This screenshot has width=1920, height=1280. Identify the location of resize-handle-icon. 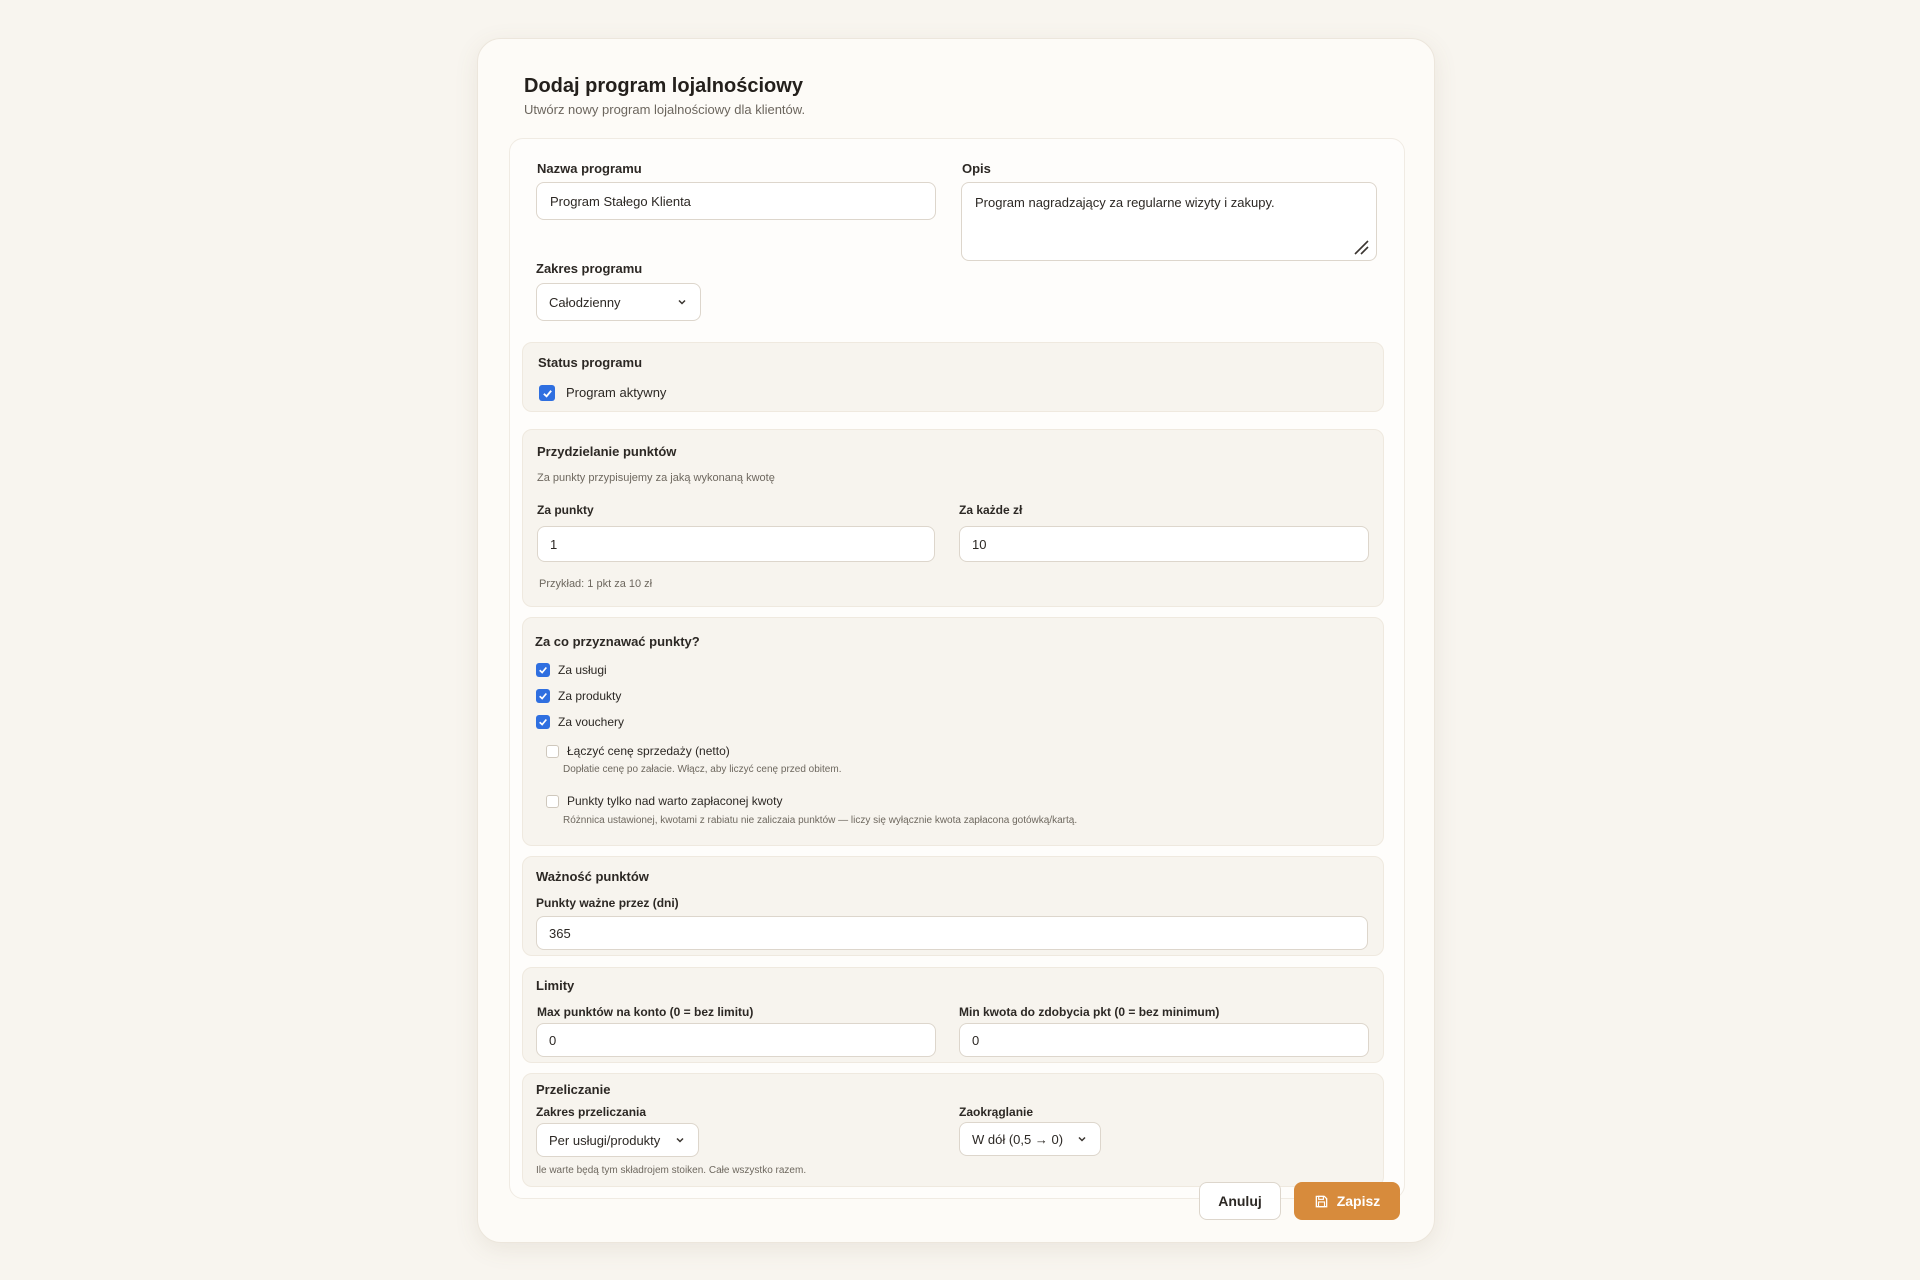
(1361, 247).